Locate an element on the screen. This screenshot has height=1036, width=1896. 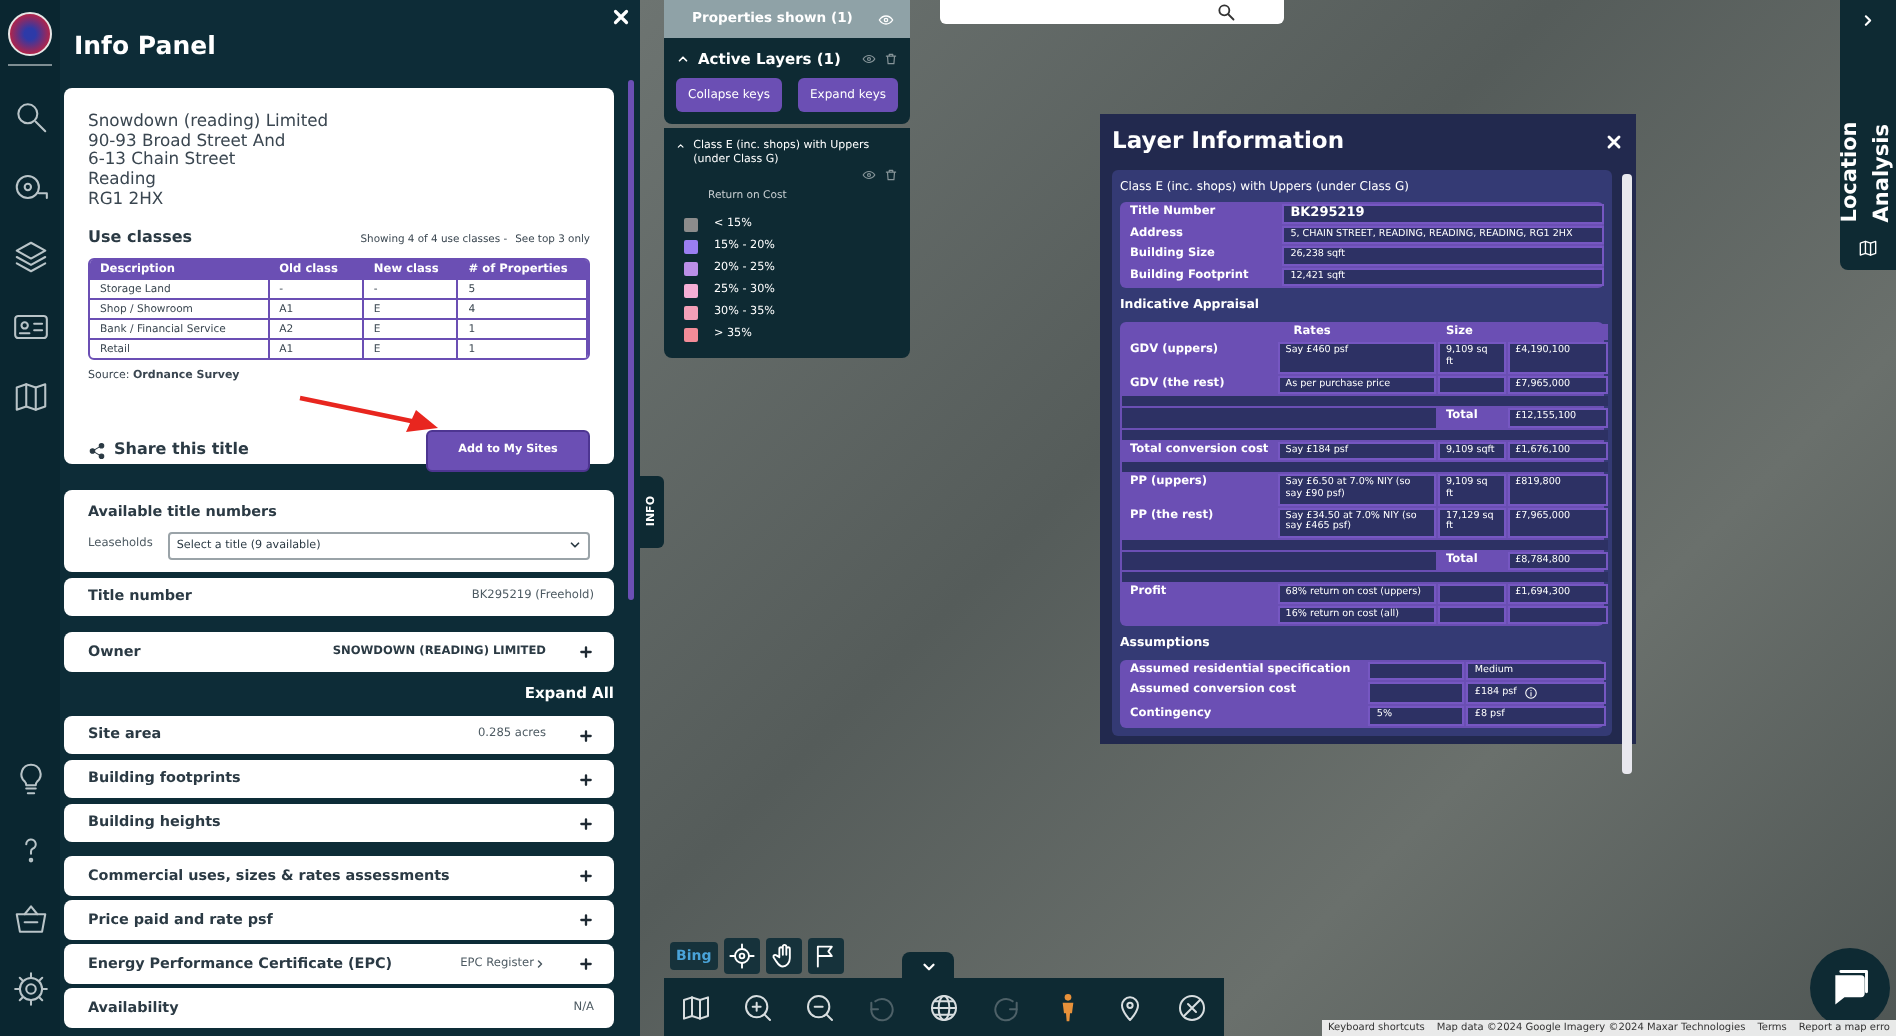
window-title: Layer Information is located at coordinates (1228, 141).